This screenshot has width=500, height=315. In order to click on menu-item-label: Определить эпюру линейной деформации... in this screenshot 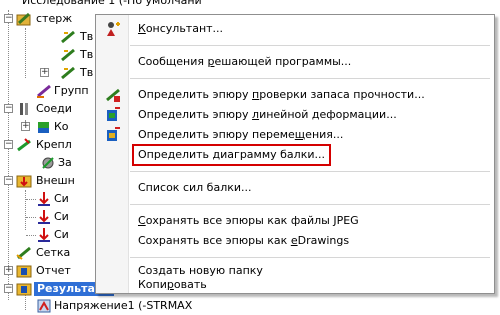, I will do `click(267, 114)`.